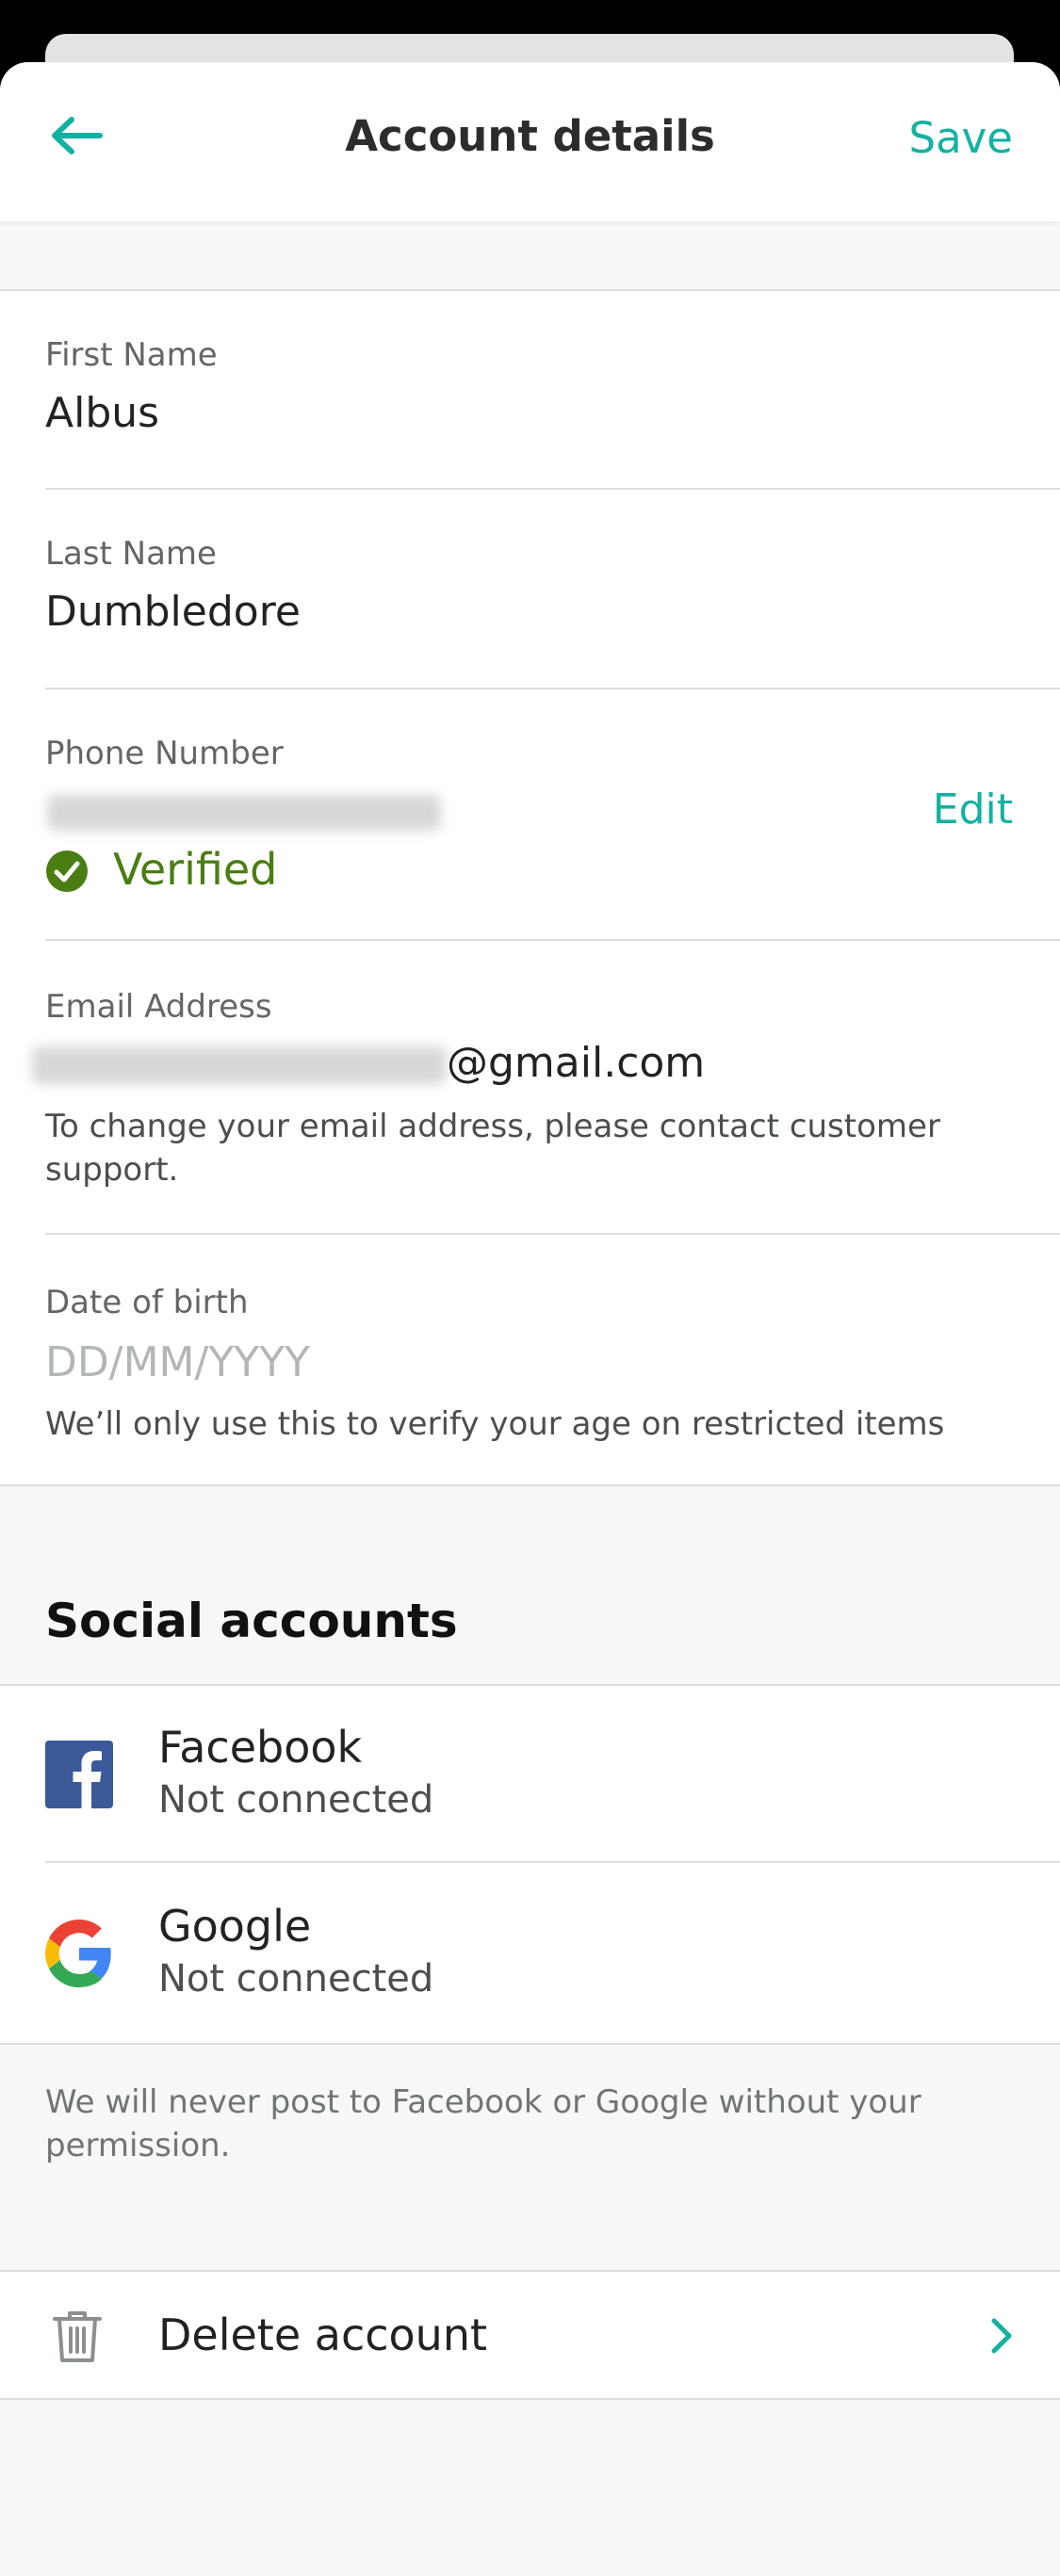 The image size is (1060, 2576). I want to click on first-name-label: First Name, so click(131, 355).